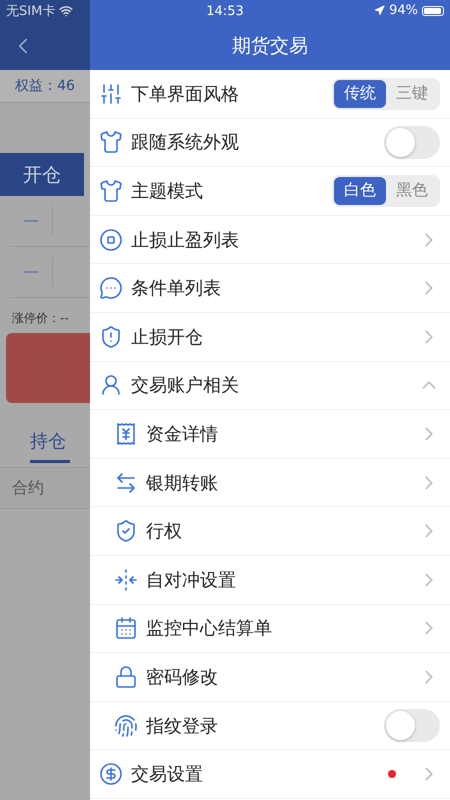 The width and height of the screenshot is (450, 800). What do you see at coordinates (270, 94) in the screenshot?
I see `menu-item: 下单界面风格 传统 三键` at bounding box center [270, 94].